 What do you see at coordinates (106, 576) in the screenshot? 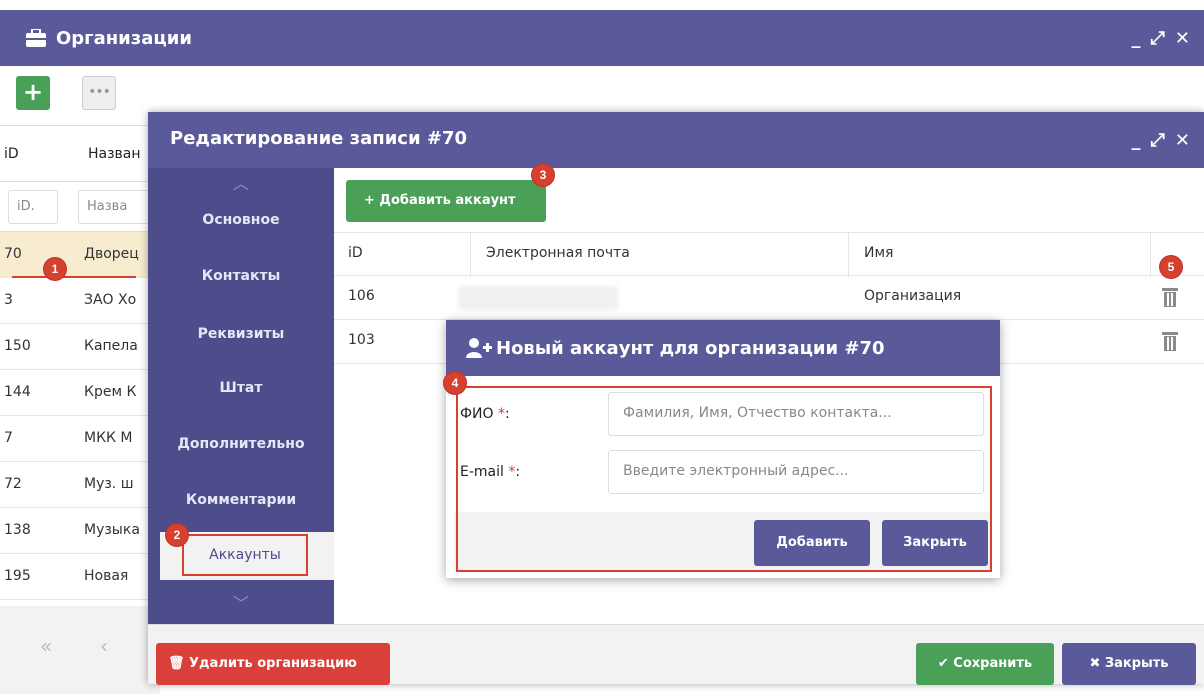
I see `row-name: Новая` at bounding box center [106, 576].